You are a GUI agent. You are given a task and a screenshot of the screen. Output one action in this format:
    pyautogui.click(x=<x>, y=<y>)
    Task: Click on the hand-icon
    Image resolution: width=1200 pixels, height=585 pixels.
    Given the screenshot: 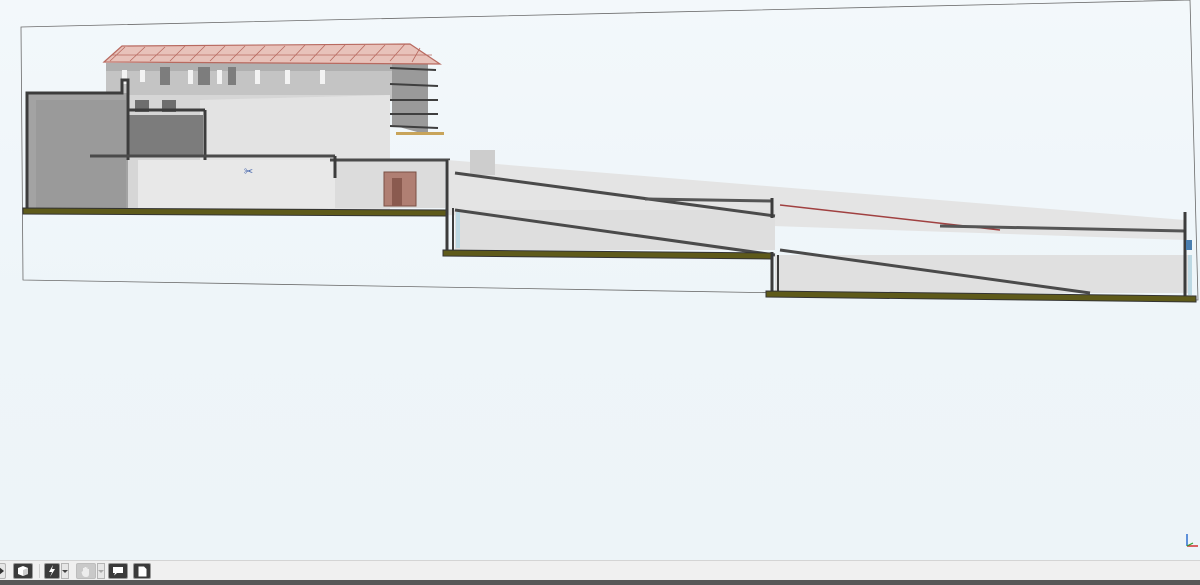 What is the action you would take?
    pyautogui.click(x=85, y=571)
    